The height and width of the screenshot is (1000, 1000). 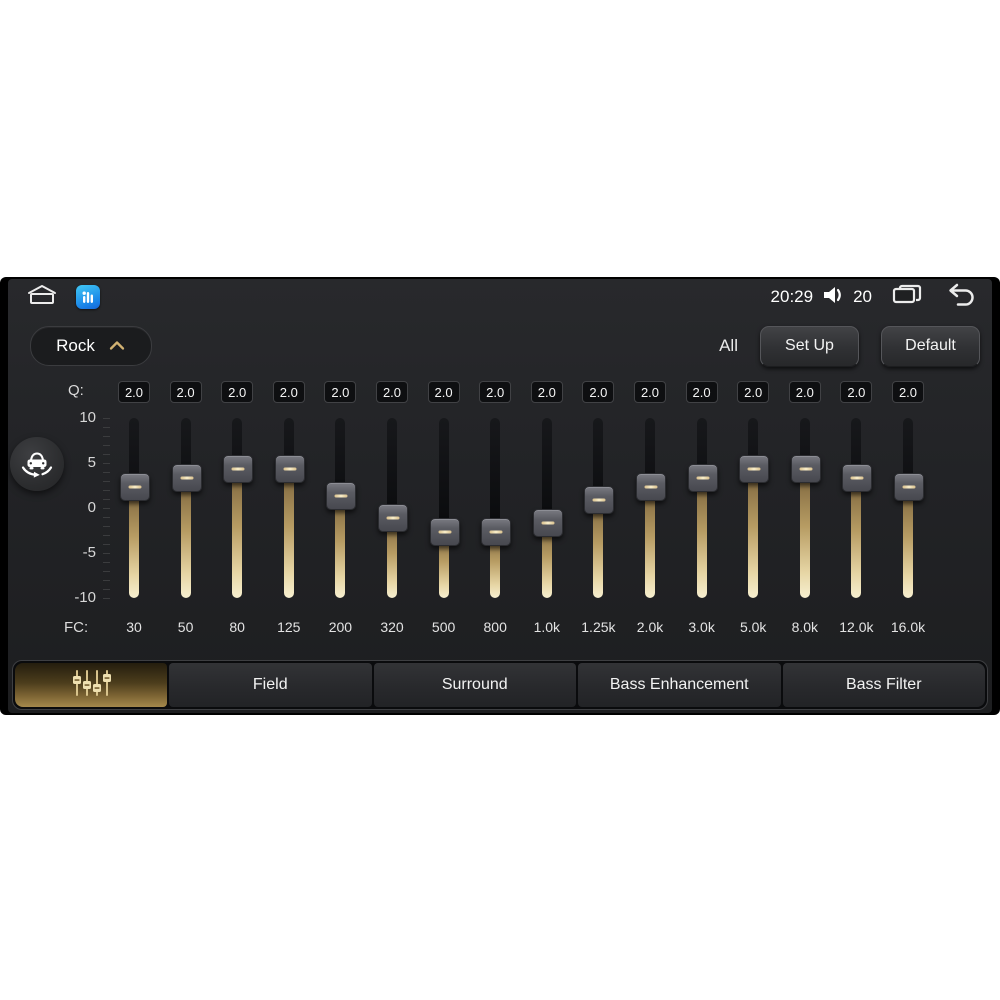 I want to click on eq-band-30: 2.0 30, so click(x=134, y=510).